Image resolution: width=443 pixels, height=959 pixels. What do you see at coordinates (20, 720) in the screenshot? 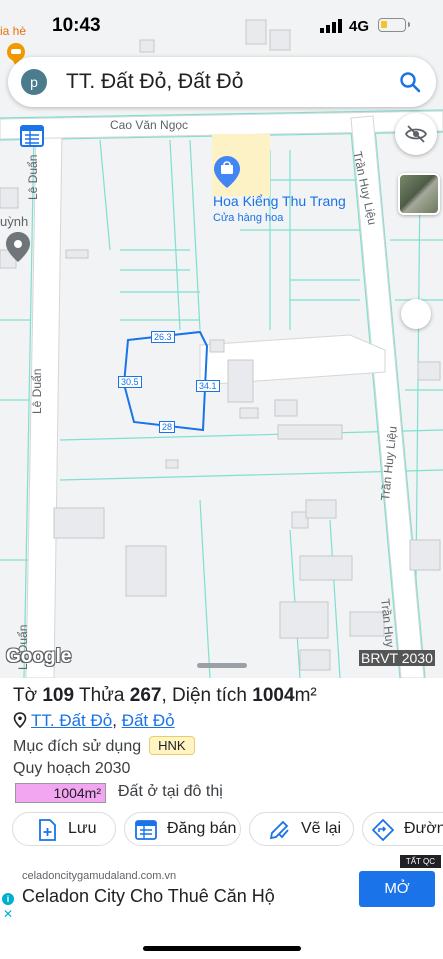
I see `location-pin-icon` at bounding box center [20, 720].